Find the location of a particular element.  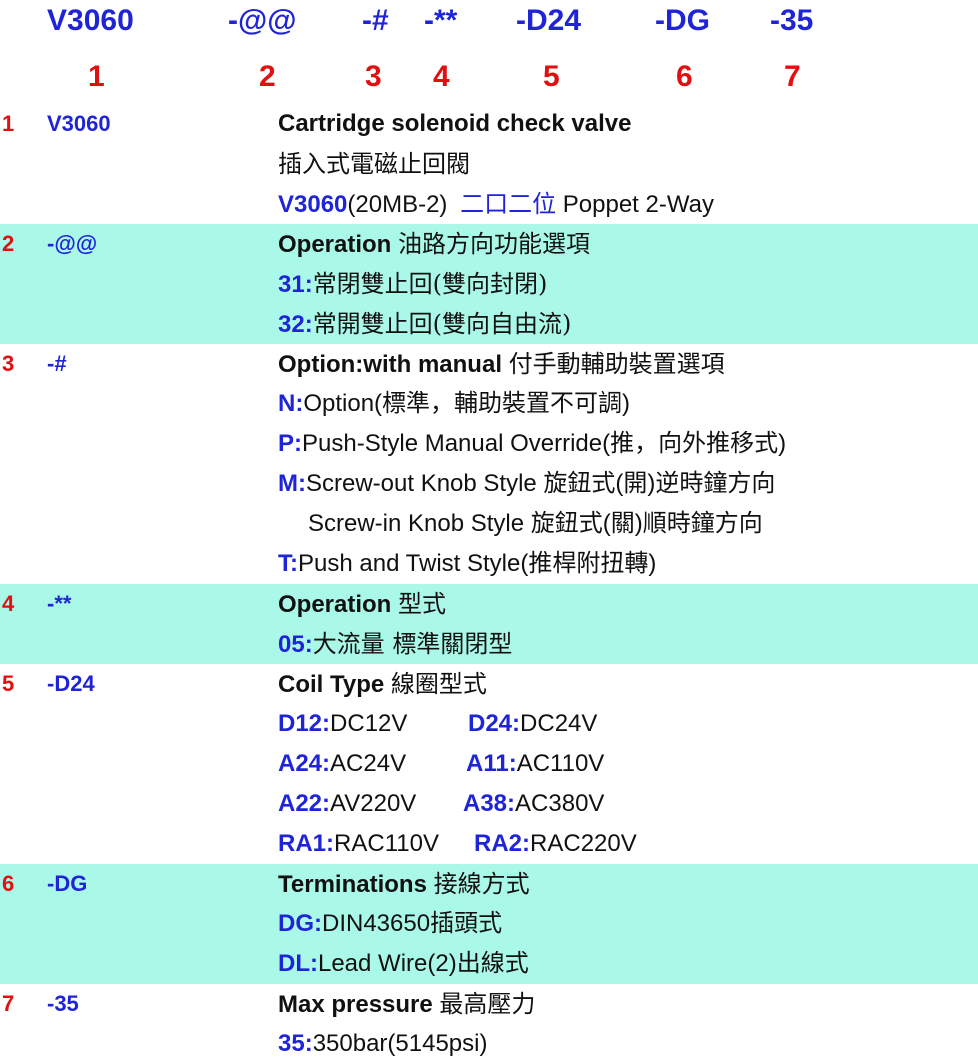

option-key: P: is located at coordinates (290, 443).